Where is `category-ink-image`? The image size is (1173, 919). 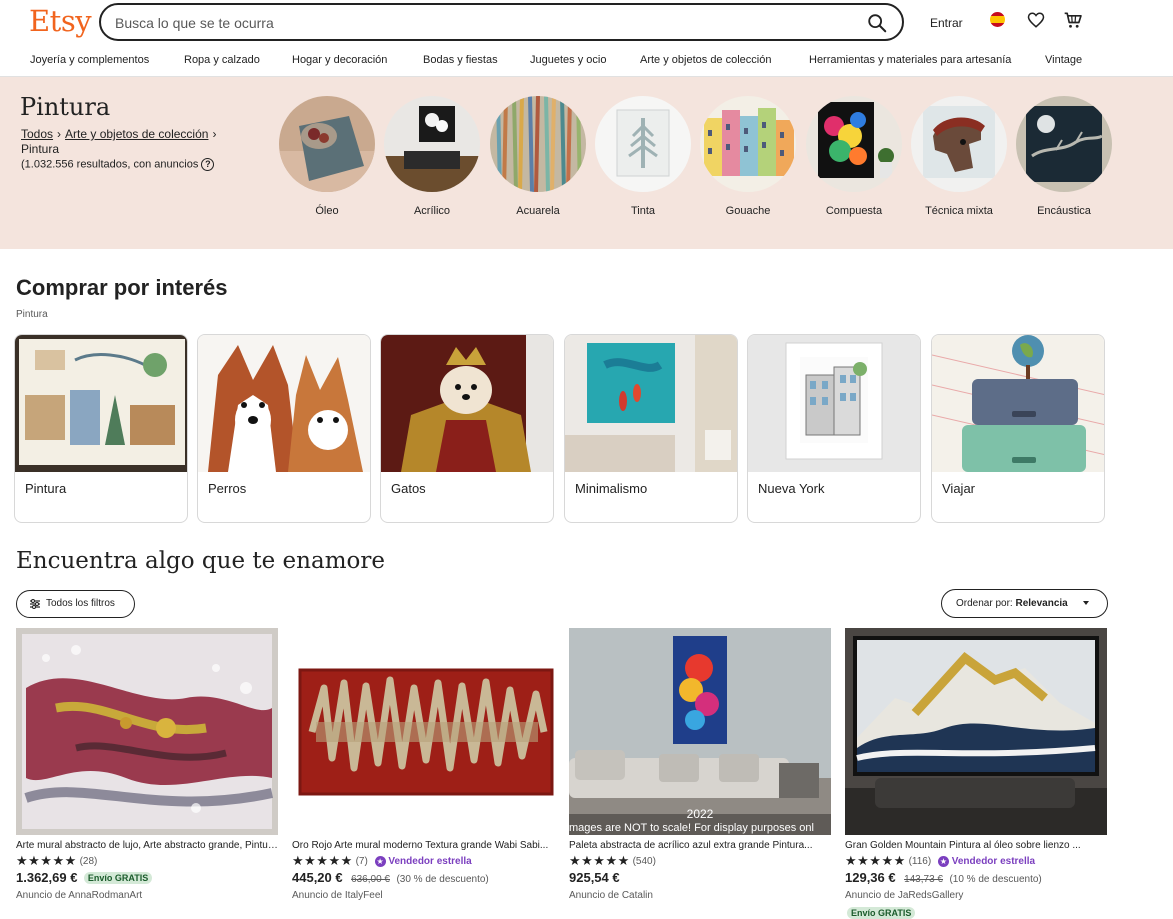 category-ink-image is located at coordinates (643, 144).